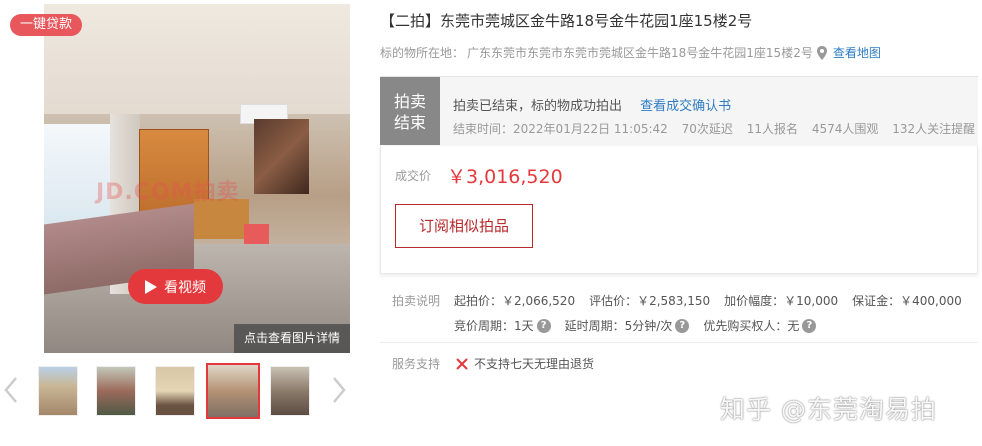 This screenshot has height=446, width=982. I want to click on cross-icon, so click(462, 363).